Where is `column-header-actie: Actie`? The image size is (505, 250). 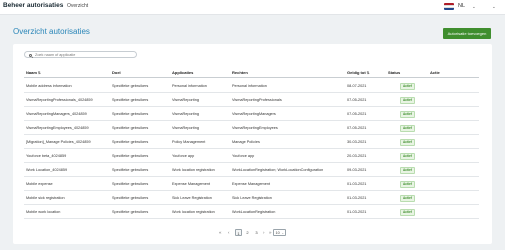 column-header-actie: Actie is located at coordinates (435, 72).